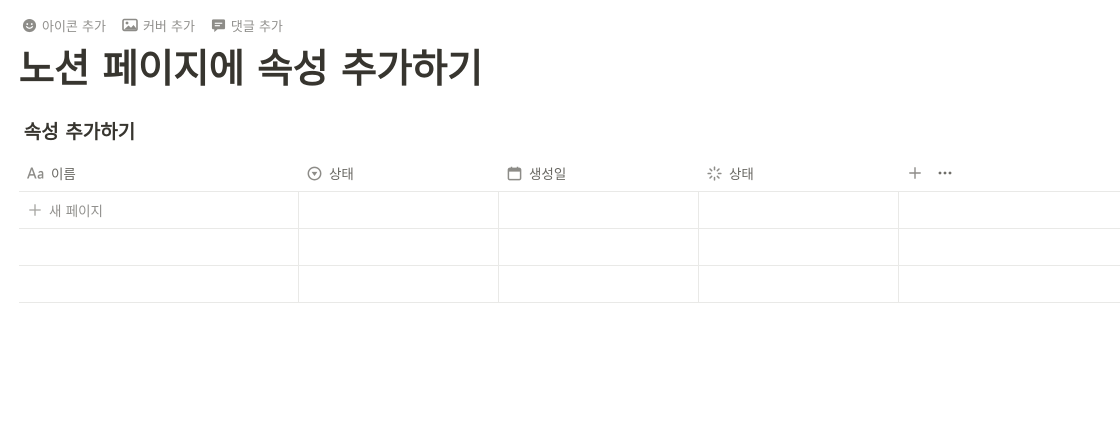 Image resolution: width=1120 pixels, height=433 pixels. What do you see at coordinates (159, 210) in the screenshot?
I see `table-cell: 새 페이지` at bounding box center [159, 210].